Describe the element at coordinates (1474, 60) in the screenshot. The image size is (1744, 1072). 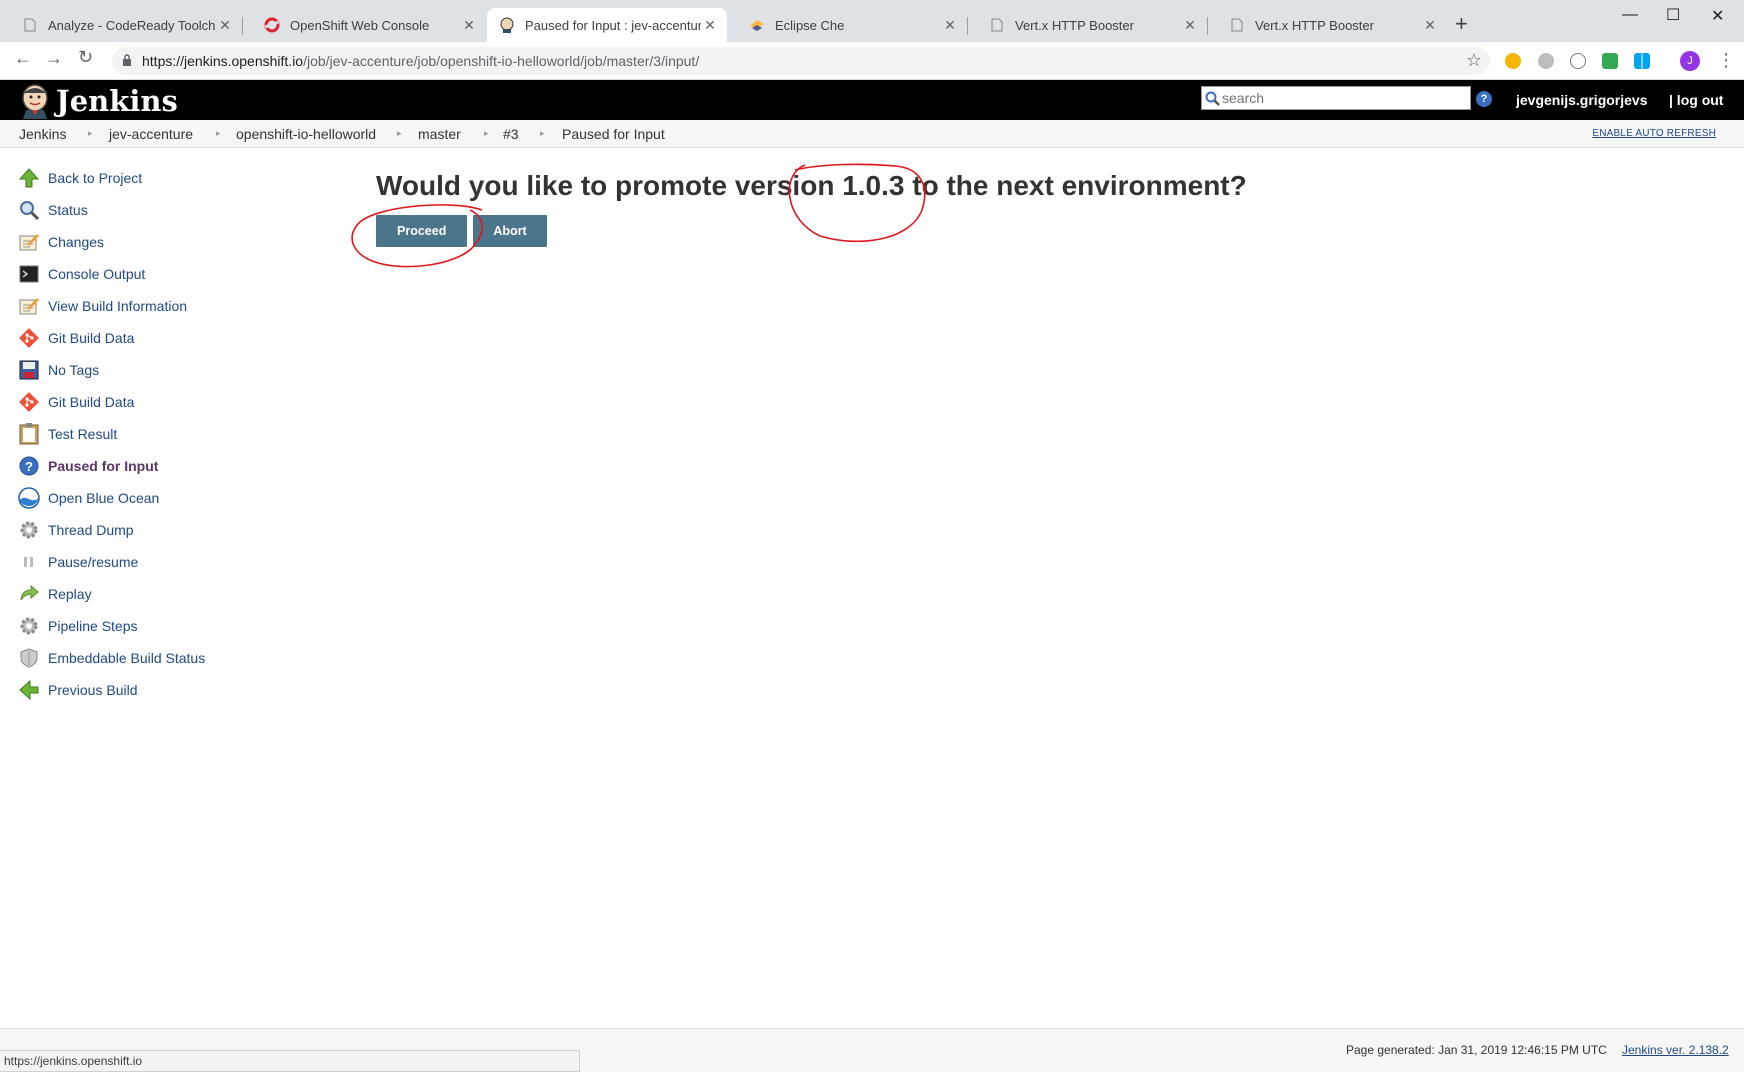
I see `bookmark-star-icon: ☆` at that location.